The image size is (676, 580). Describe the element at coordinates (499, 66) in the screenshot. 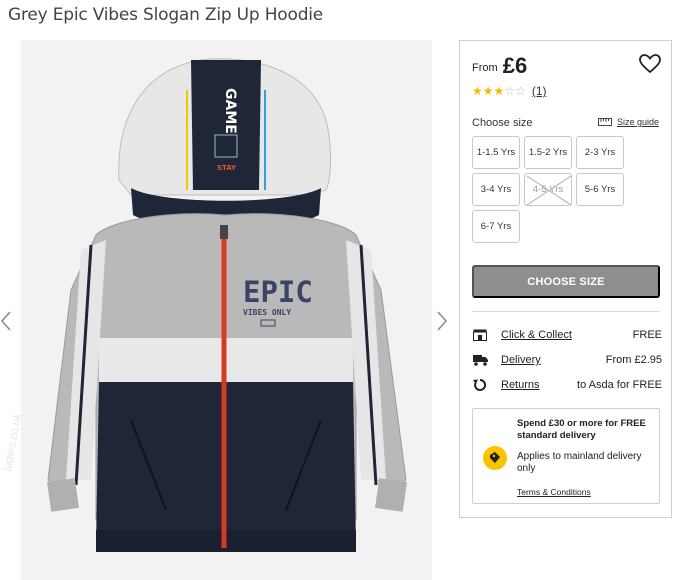

I see `price-row: From £6` at that location.